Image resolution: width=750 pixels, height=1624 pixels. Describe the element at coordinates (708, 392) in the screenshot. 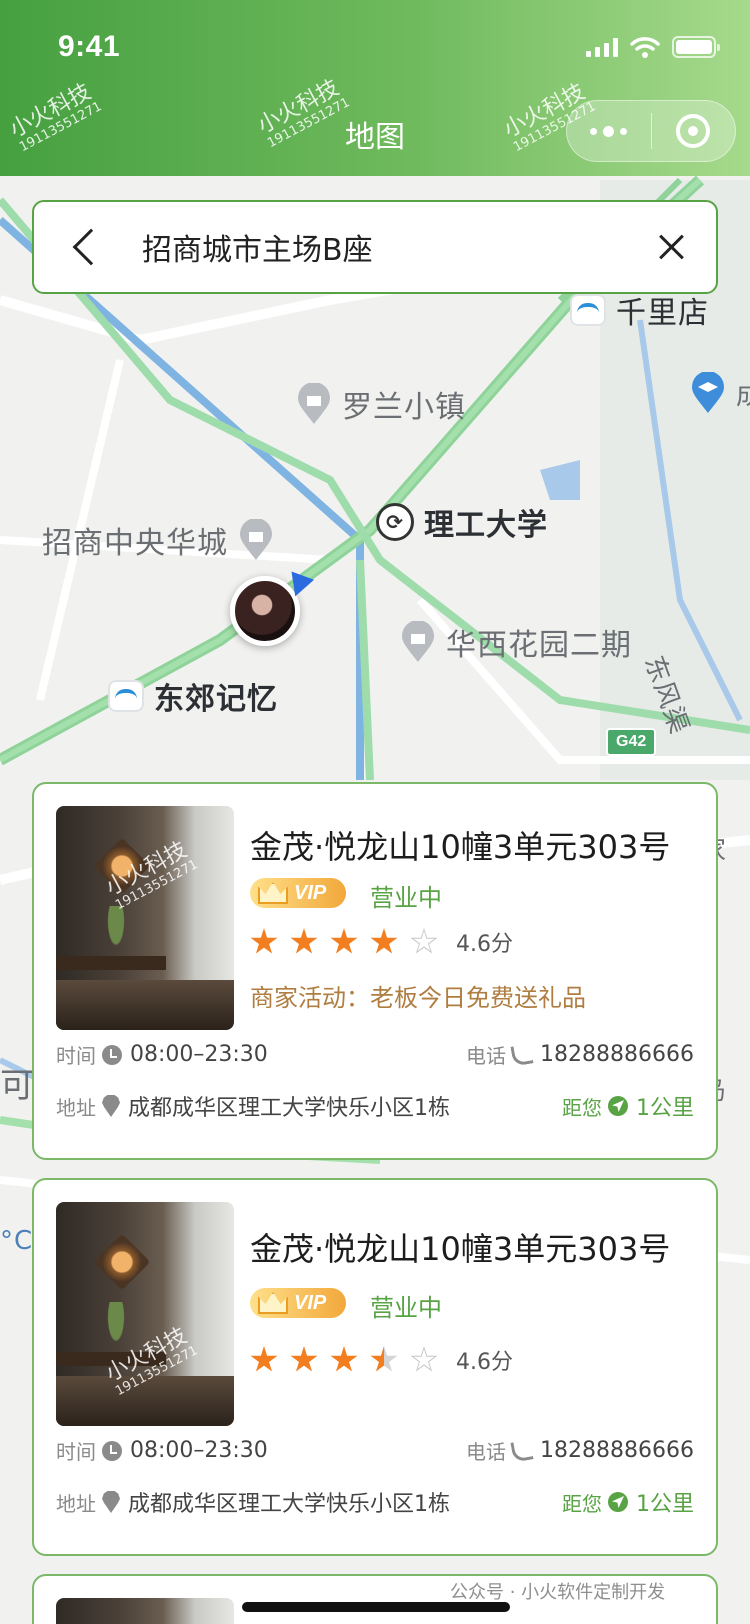

I see `school-pin-icon` at that location.